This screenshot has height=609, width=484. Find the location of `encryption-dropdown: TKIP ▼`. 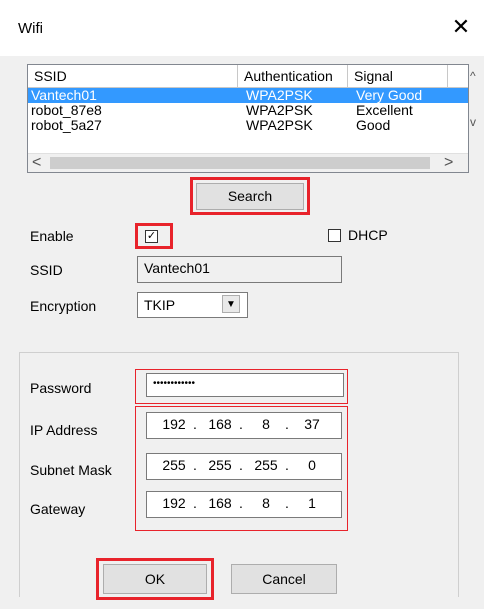

encryption-dropdown: TKIP ▼ is located at coordinates (192, 305).